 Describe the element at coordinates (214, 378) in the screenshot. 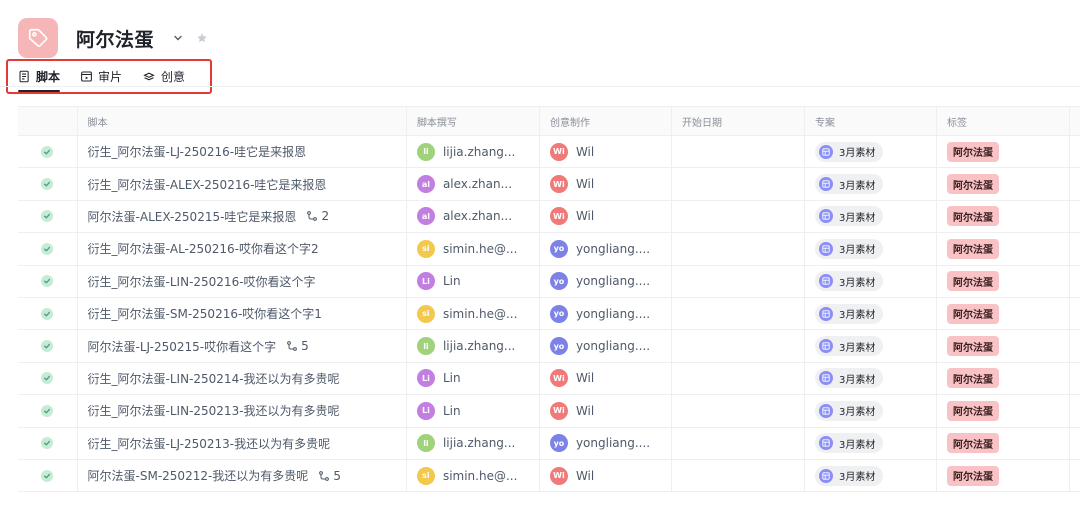

I see `script-name: 衍生_阿尔法蛋-LIN-250214-我还以为有多贵呢` at that location.